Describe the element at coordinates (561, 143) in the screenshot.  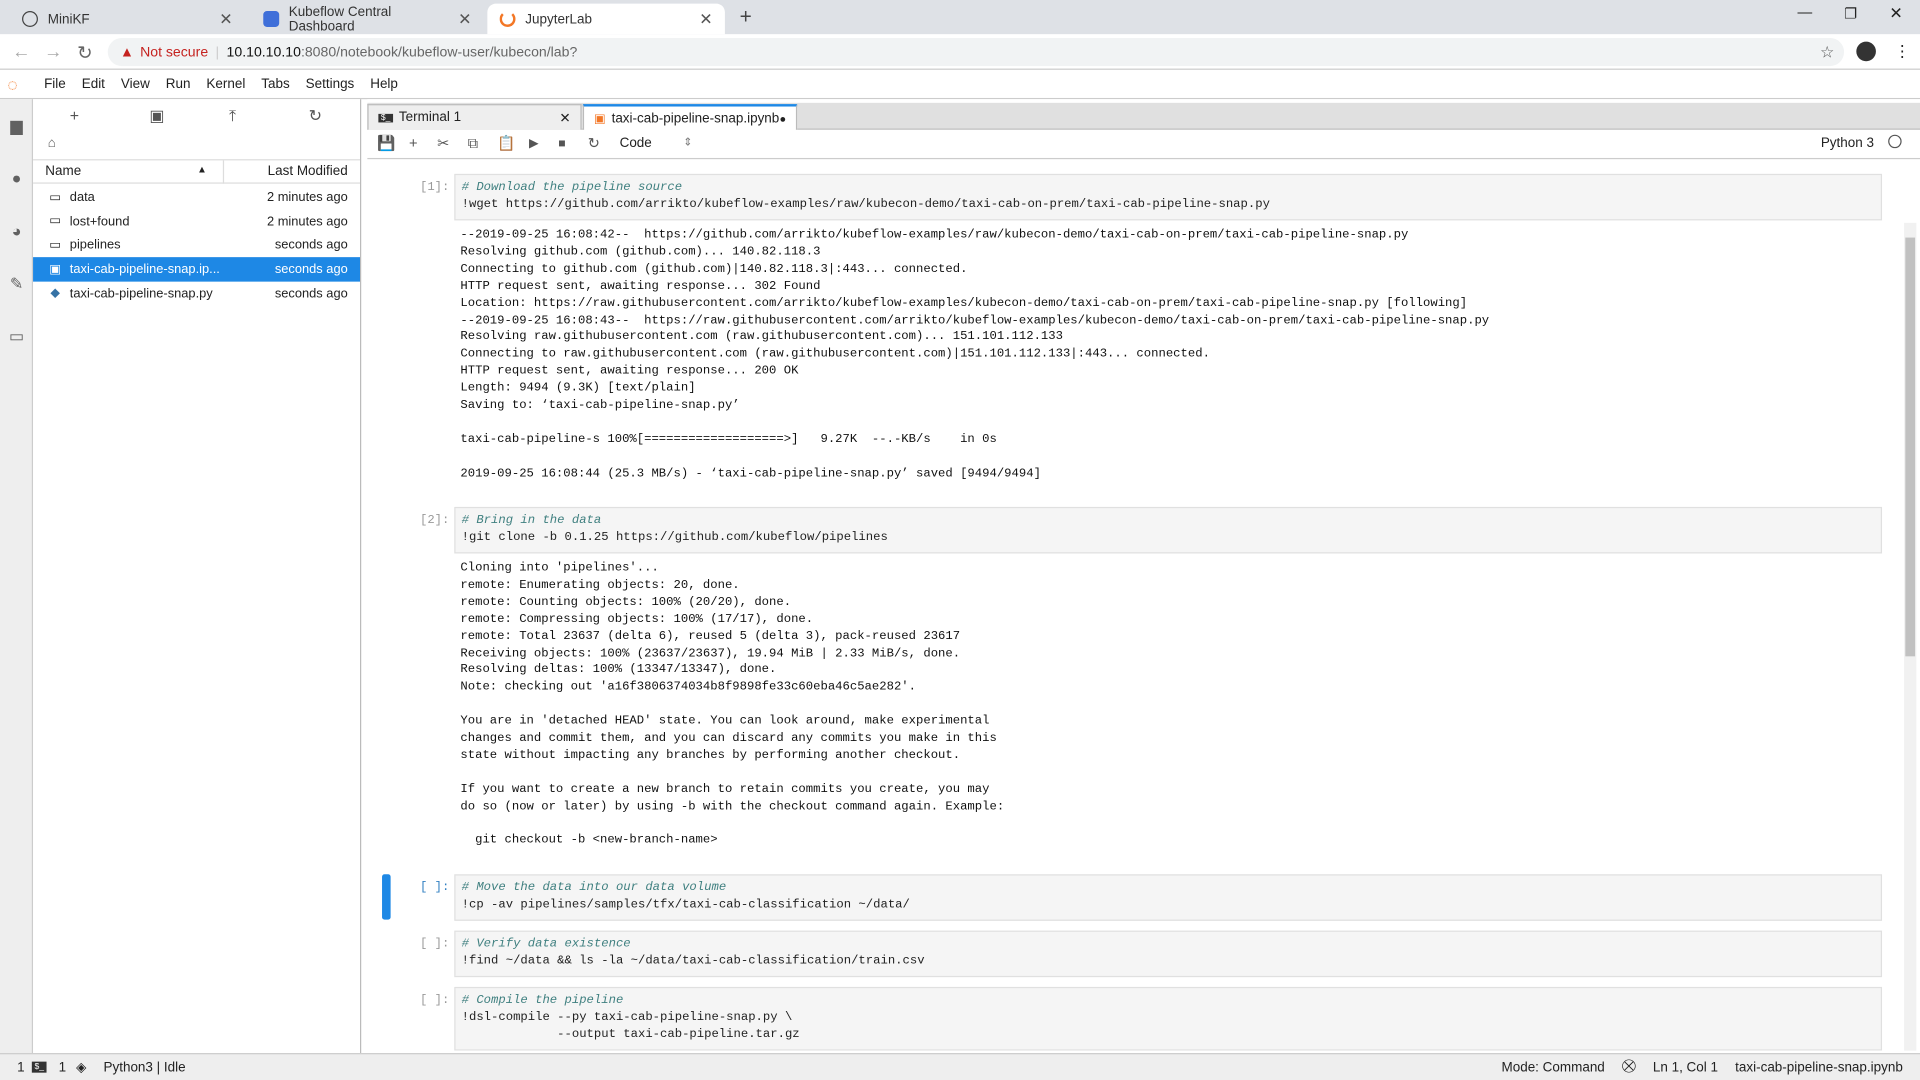
I see `stop-icon: ■` at that location.